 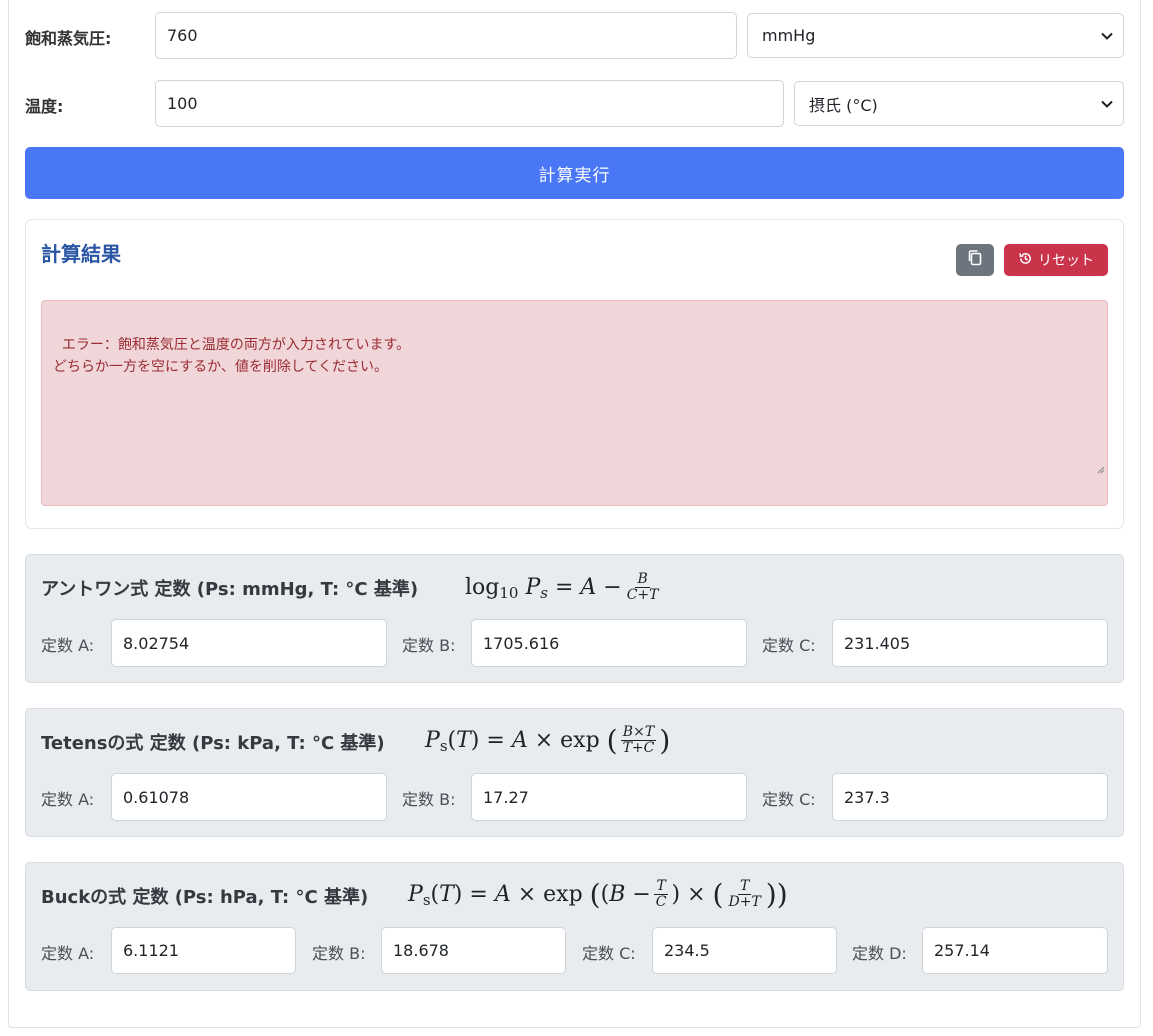 I want to click on reset-label: リセット, so click(x=1066, y=261).